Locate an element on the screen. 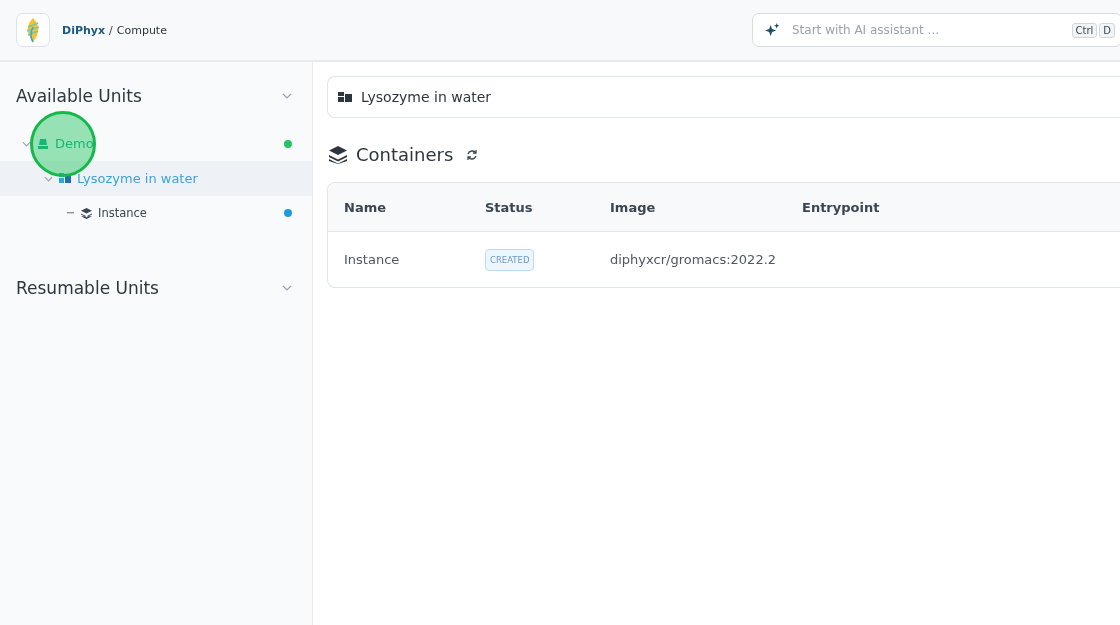 The height and width of the screenshot is (625, 1120). section-heading: Containers is located at coordinates (405, 154).